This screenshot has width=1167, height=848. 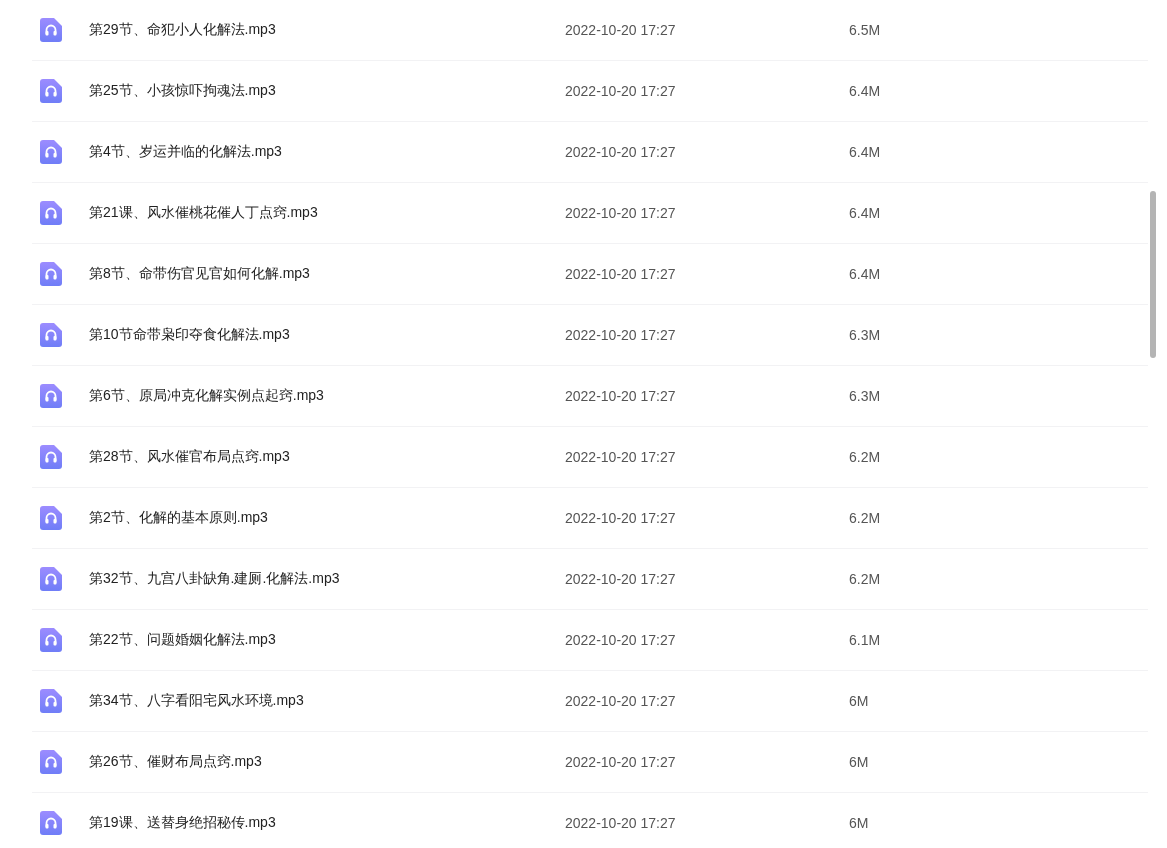 What do you see at coordinates (327, 701) in the screenshot?
I see `file-name: 第34节、八字看阳宅风水环境.mp3` at bounding box center [327, 701].